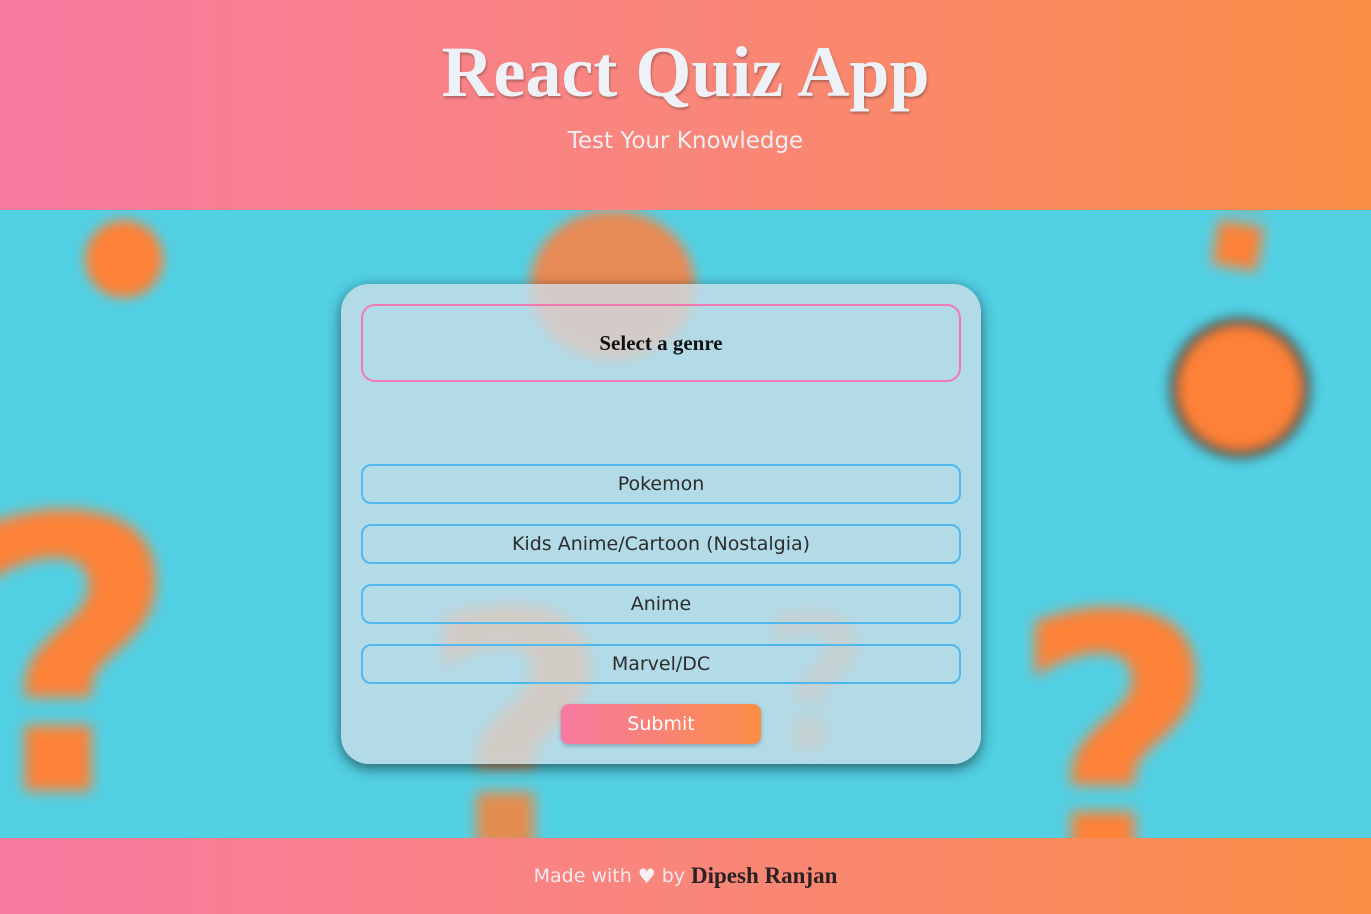 The width and height of the screenshot is (1371, 914). What do you see at coordinates (661, 544) in the screenshot?
I see `option-kids-anime: Kids Anime/Cartoon (Nostalgia)` at bounding box center [661, 544].